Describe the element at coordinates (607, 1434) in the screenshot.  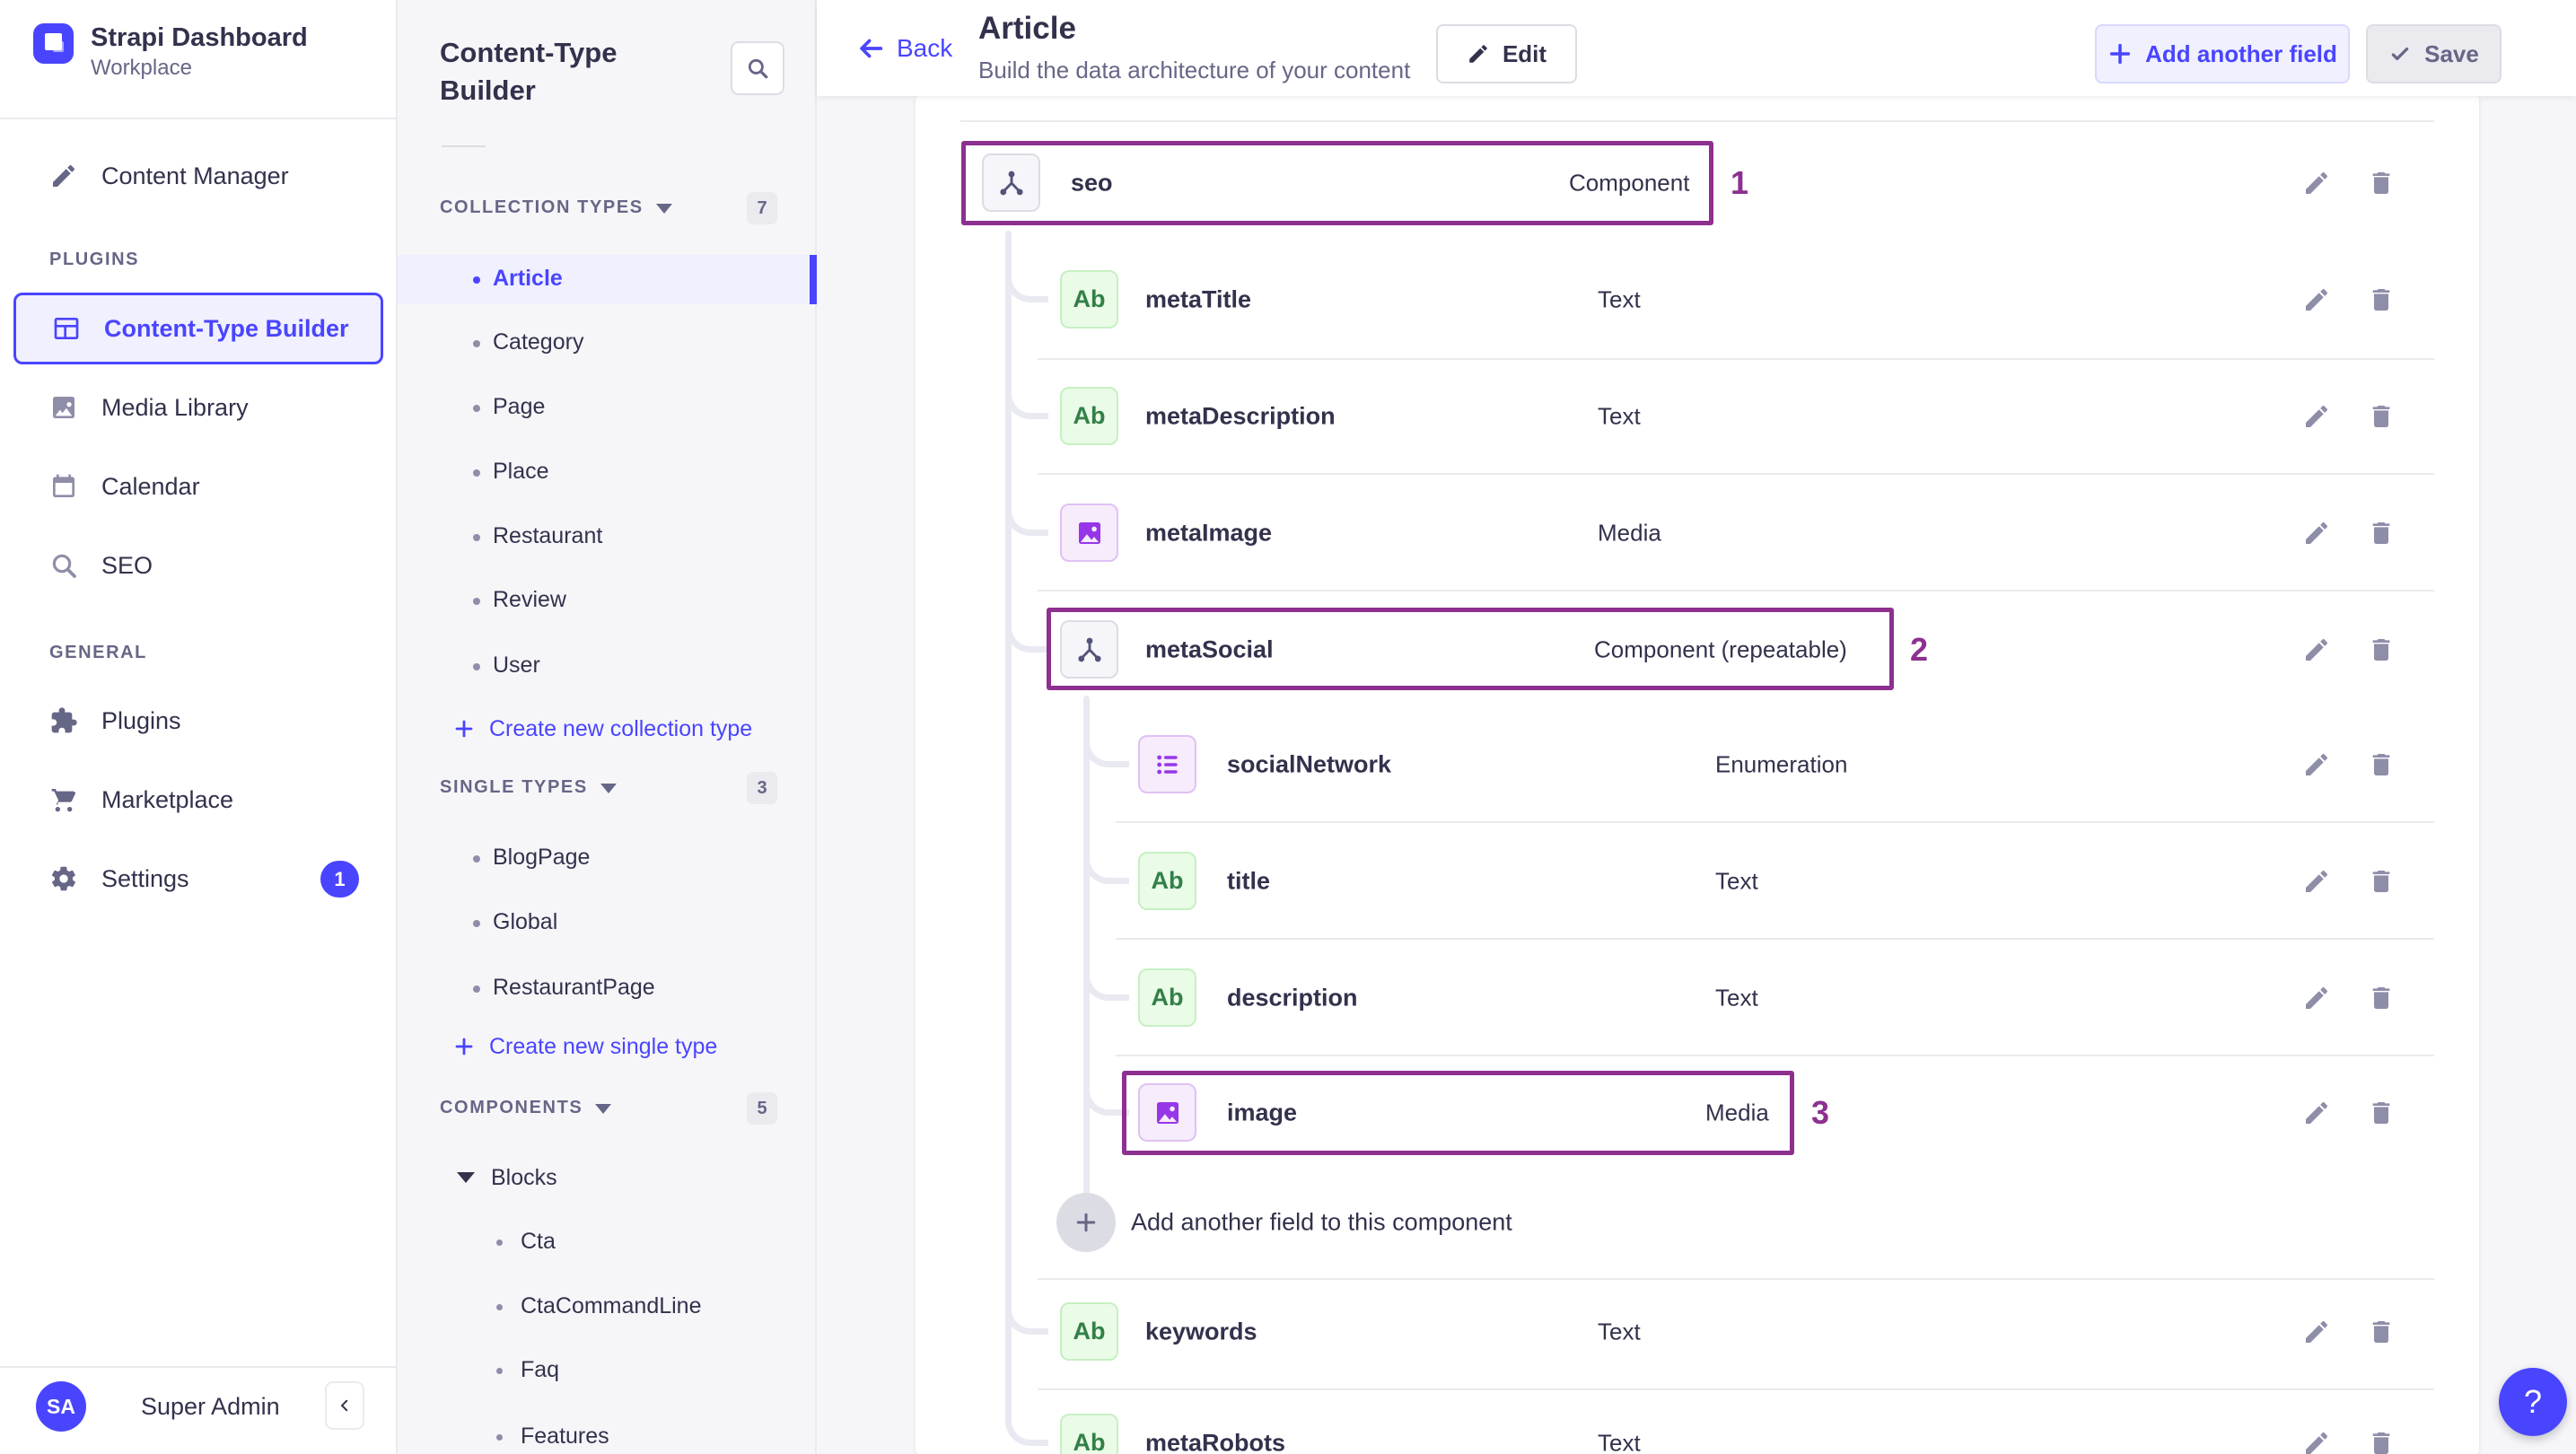
I see `subnav-item-features: Features` at that location.